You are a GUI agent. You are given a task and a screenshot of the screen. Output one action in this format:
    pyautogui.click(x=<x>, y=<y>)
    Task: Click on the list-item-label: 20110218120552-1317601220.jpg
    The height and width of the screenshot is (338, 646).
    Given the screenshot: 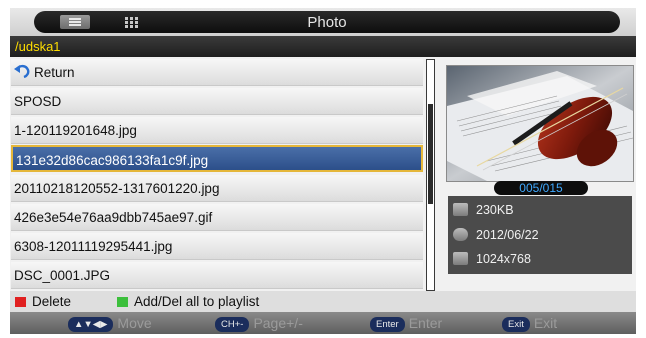 What is the action you would take?
    pyautogui.click(x=117, y=188)
    